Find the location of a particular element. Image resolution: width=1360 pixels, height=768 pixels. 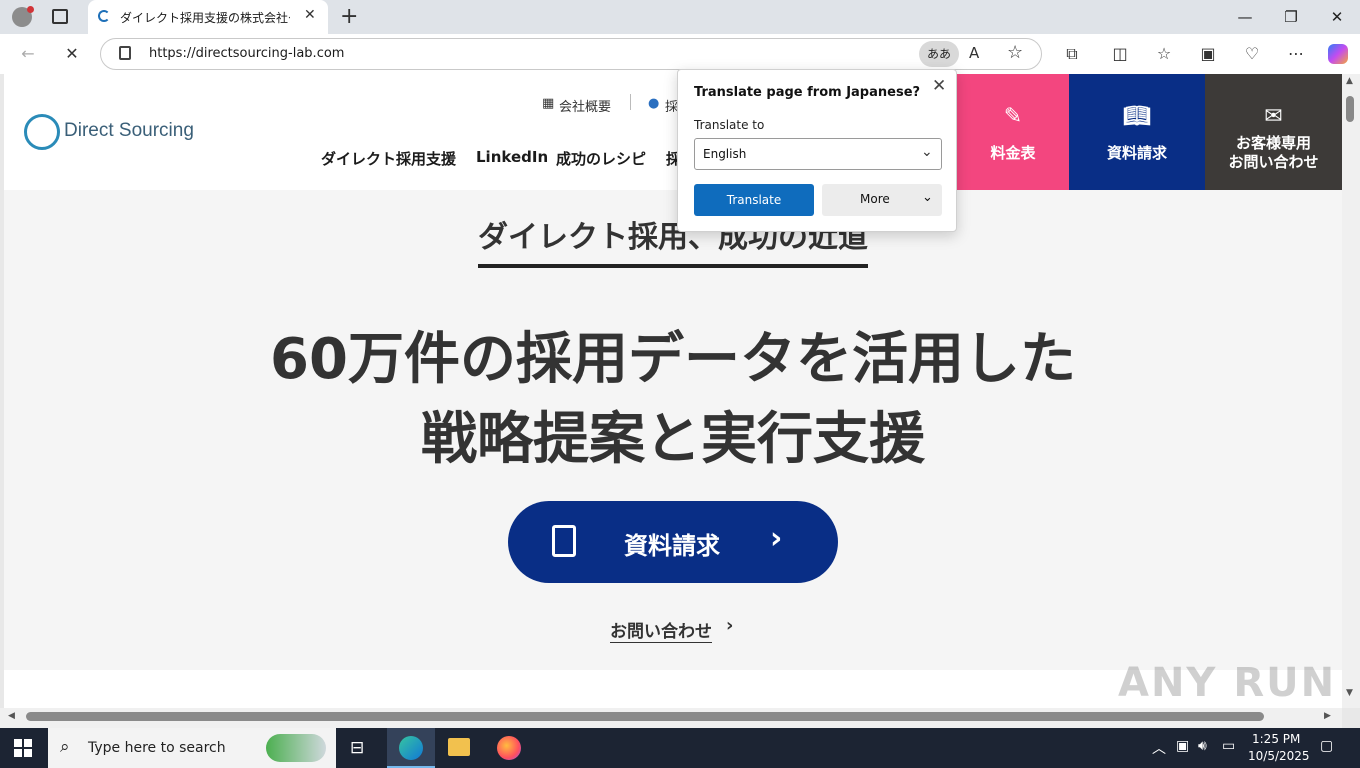

scroll-left-icon: ◀ is located at coordinates (11, 716).